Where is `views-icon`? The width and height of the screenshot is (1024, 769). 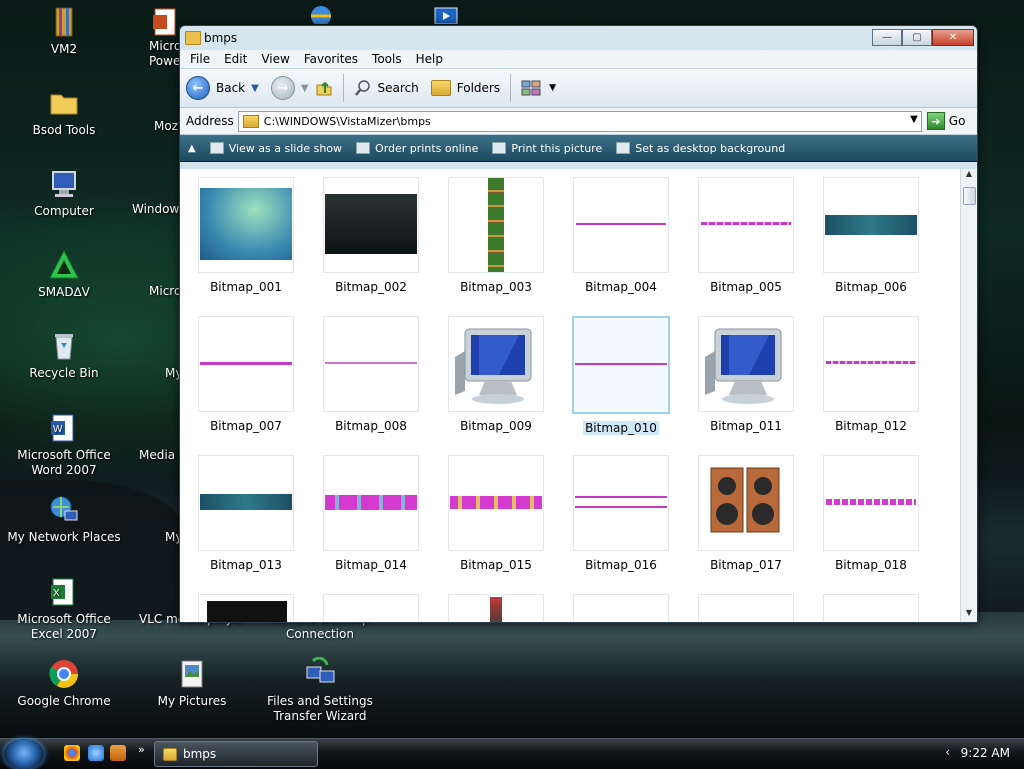 views-icon is located at coordinates (531, 88).